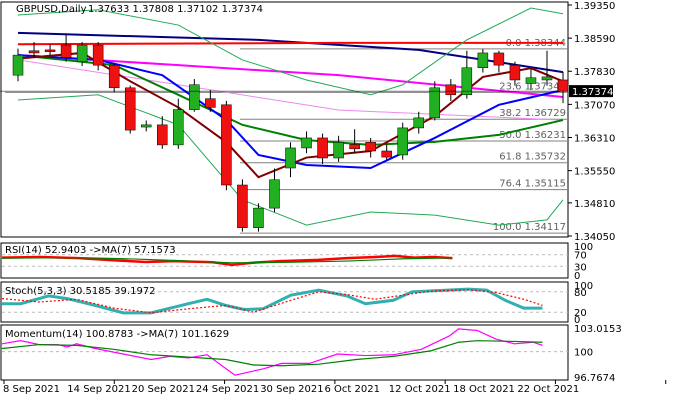 The width and height of the screenshot is (700, 400). Describe the element at coordinates (80, 291) in the screenshot. I see `stoch-title: Stoch(5,3,3) 30.5185 39.1972` at that location.